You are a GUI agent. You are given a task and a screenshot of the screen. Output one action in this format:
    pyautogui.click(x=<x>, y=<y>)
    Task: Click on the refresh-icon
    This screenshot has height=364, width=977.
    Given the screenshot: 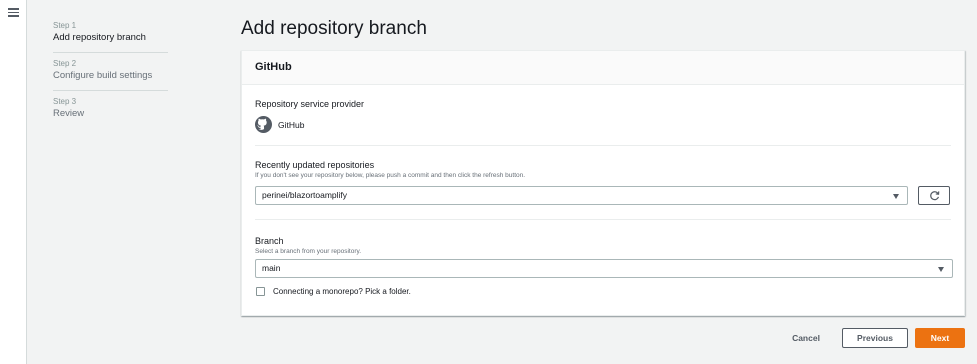 What is the action you would take?
    pyautogui.click(x=934, y=196)
    